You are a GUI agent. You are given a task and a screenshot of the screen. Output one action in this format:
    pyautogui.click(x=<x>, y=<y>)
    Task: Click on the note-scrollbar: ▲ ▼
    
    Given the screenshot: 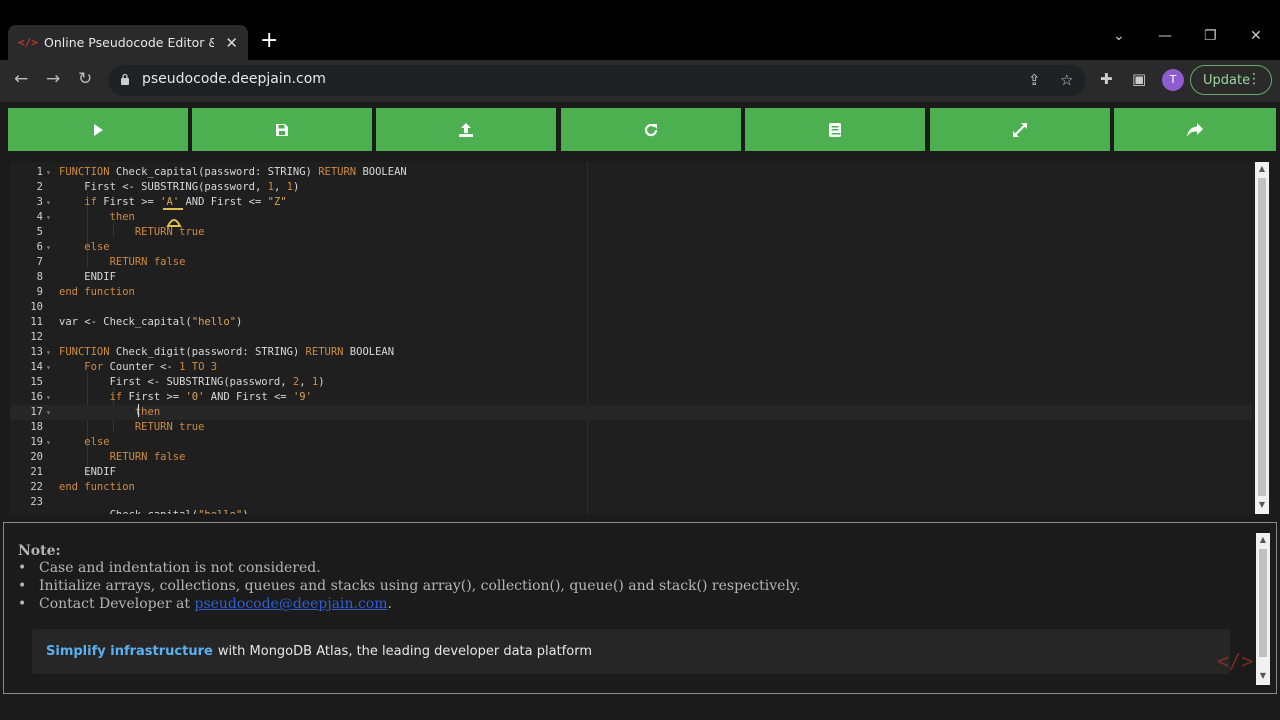 What is the action you would take?
    pyautogui.click(x=1263, y=609)
    